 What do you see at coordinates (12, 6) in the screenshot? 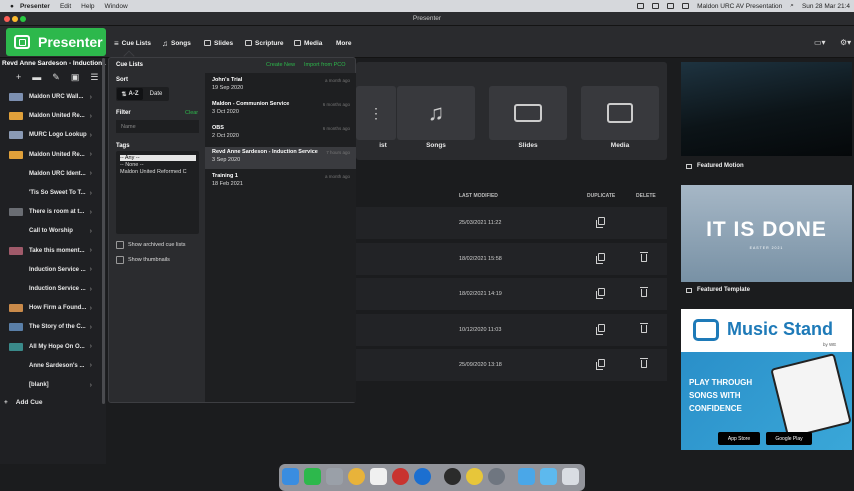
I see `apple-icon: ●` at bounding box center [12, 6].